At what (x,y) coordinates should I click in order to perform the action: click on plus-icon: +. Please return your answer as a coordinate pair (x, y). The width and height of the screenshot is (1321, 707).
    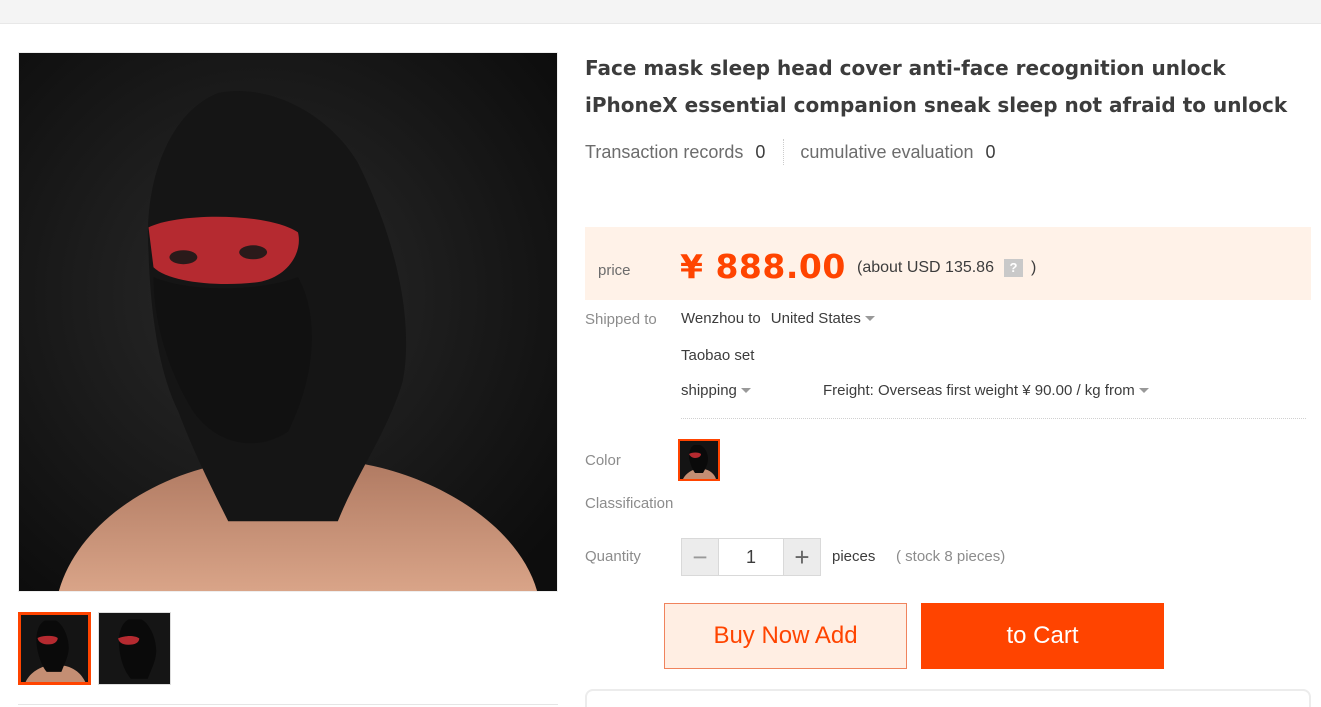
    Looking at the image, I should click on (802, 557).